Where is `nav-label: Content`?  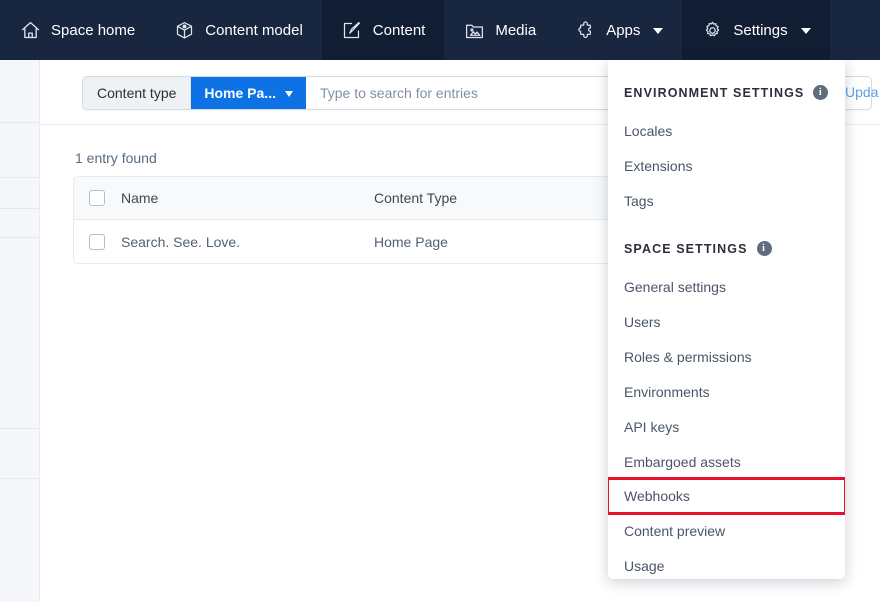 nav-label: Content is located at coordinates (399, 30).